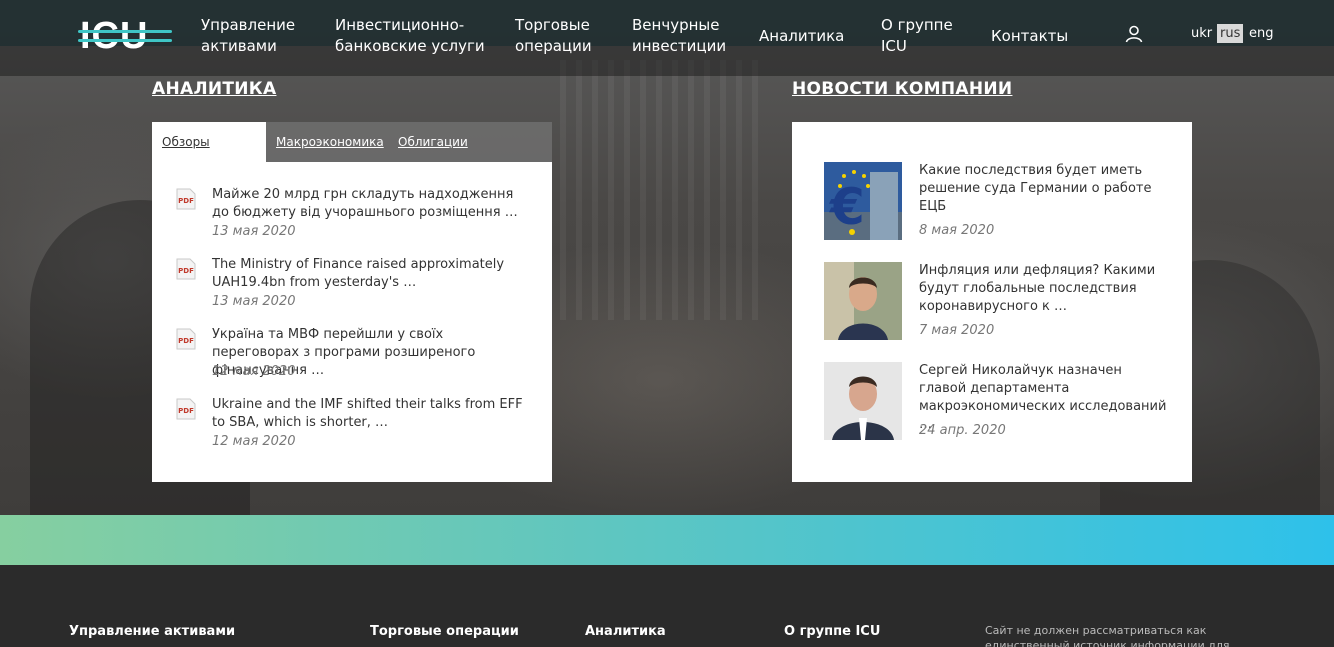 The image size is (1334, 647). I want to click on news-date: 7 мая 2020, so click(957, 330).